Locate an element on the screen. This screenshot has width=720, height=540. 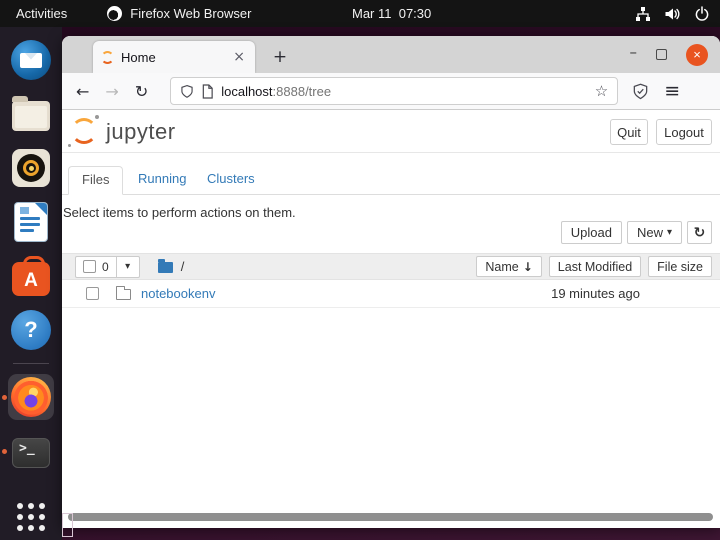
maximize-button is located at coordinates (661, 54).